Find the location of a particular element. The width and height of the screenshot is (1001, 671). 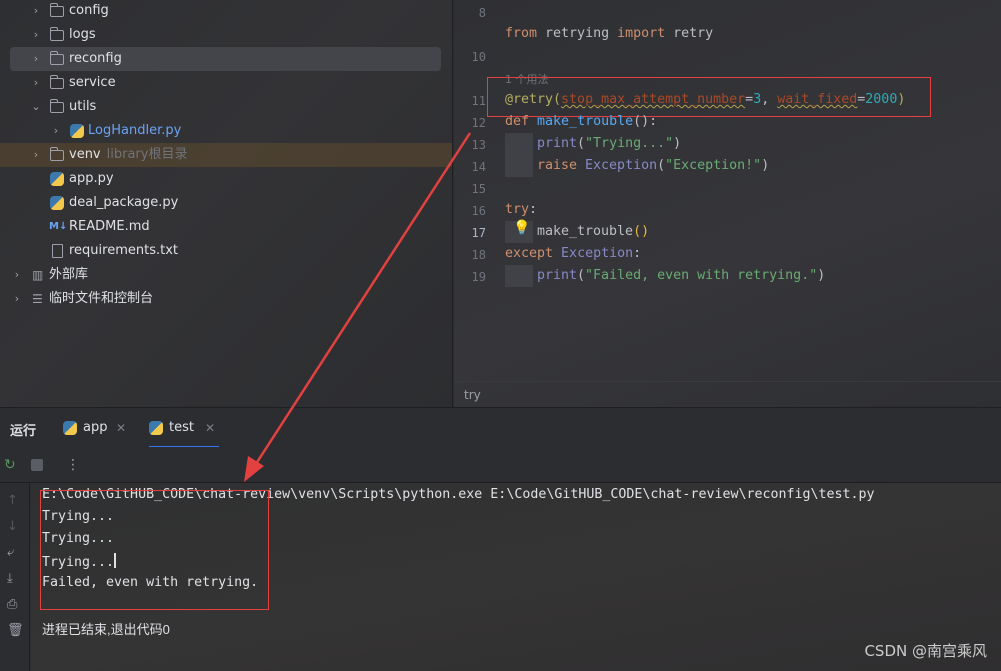

chevron-down-icon: ⌄ is located at coordinates (36, 107).